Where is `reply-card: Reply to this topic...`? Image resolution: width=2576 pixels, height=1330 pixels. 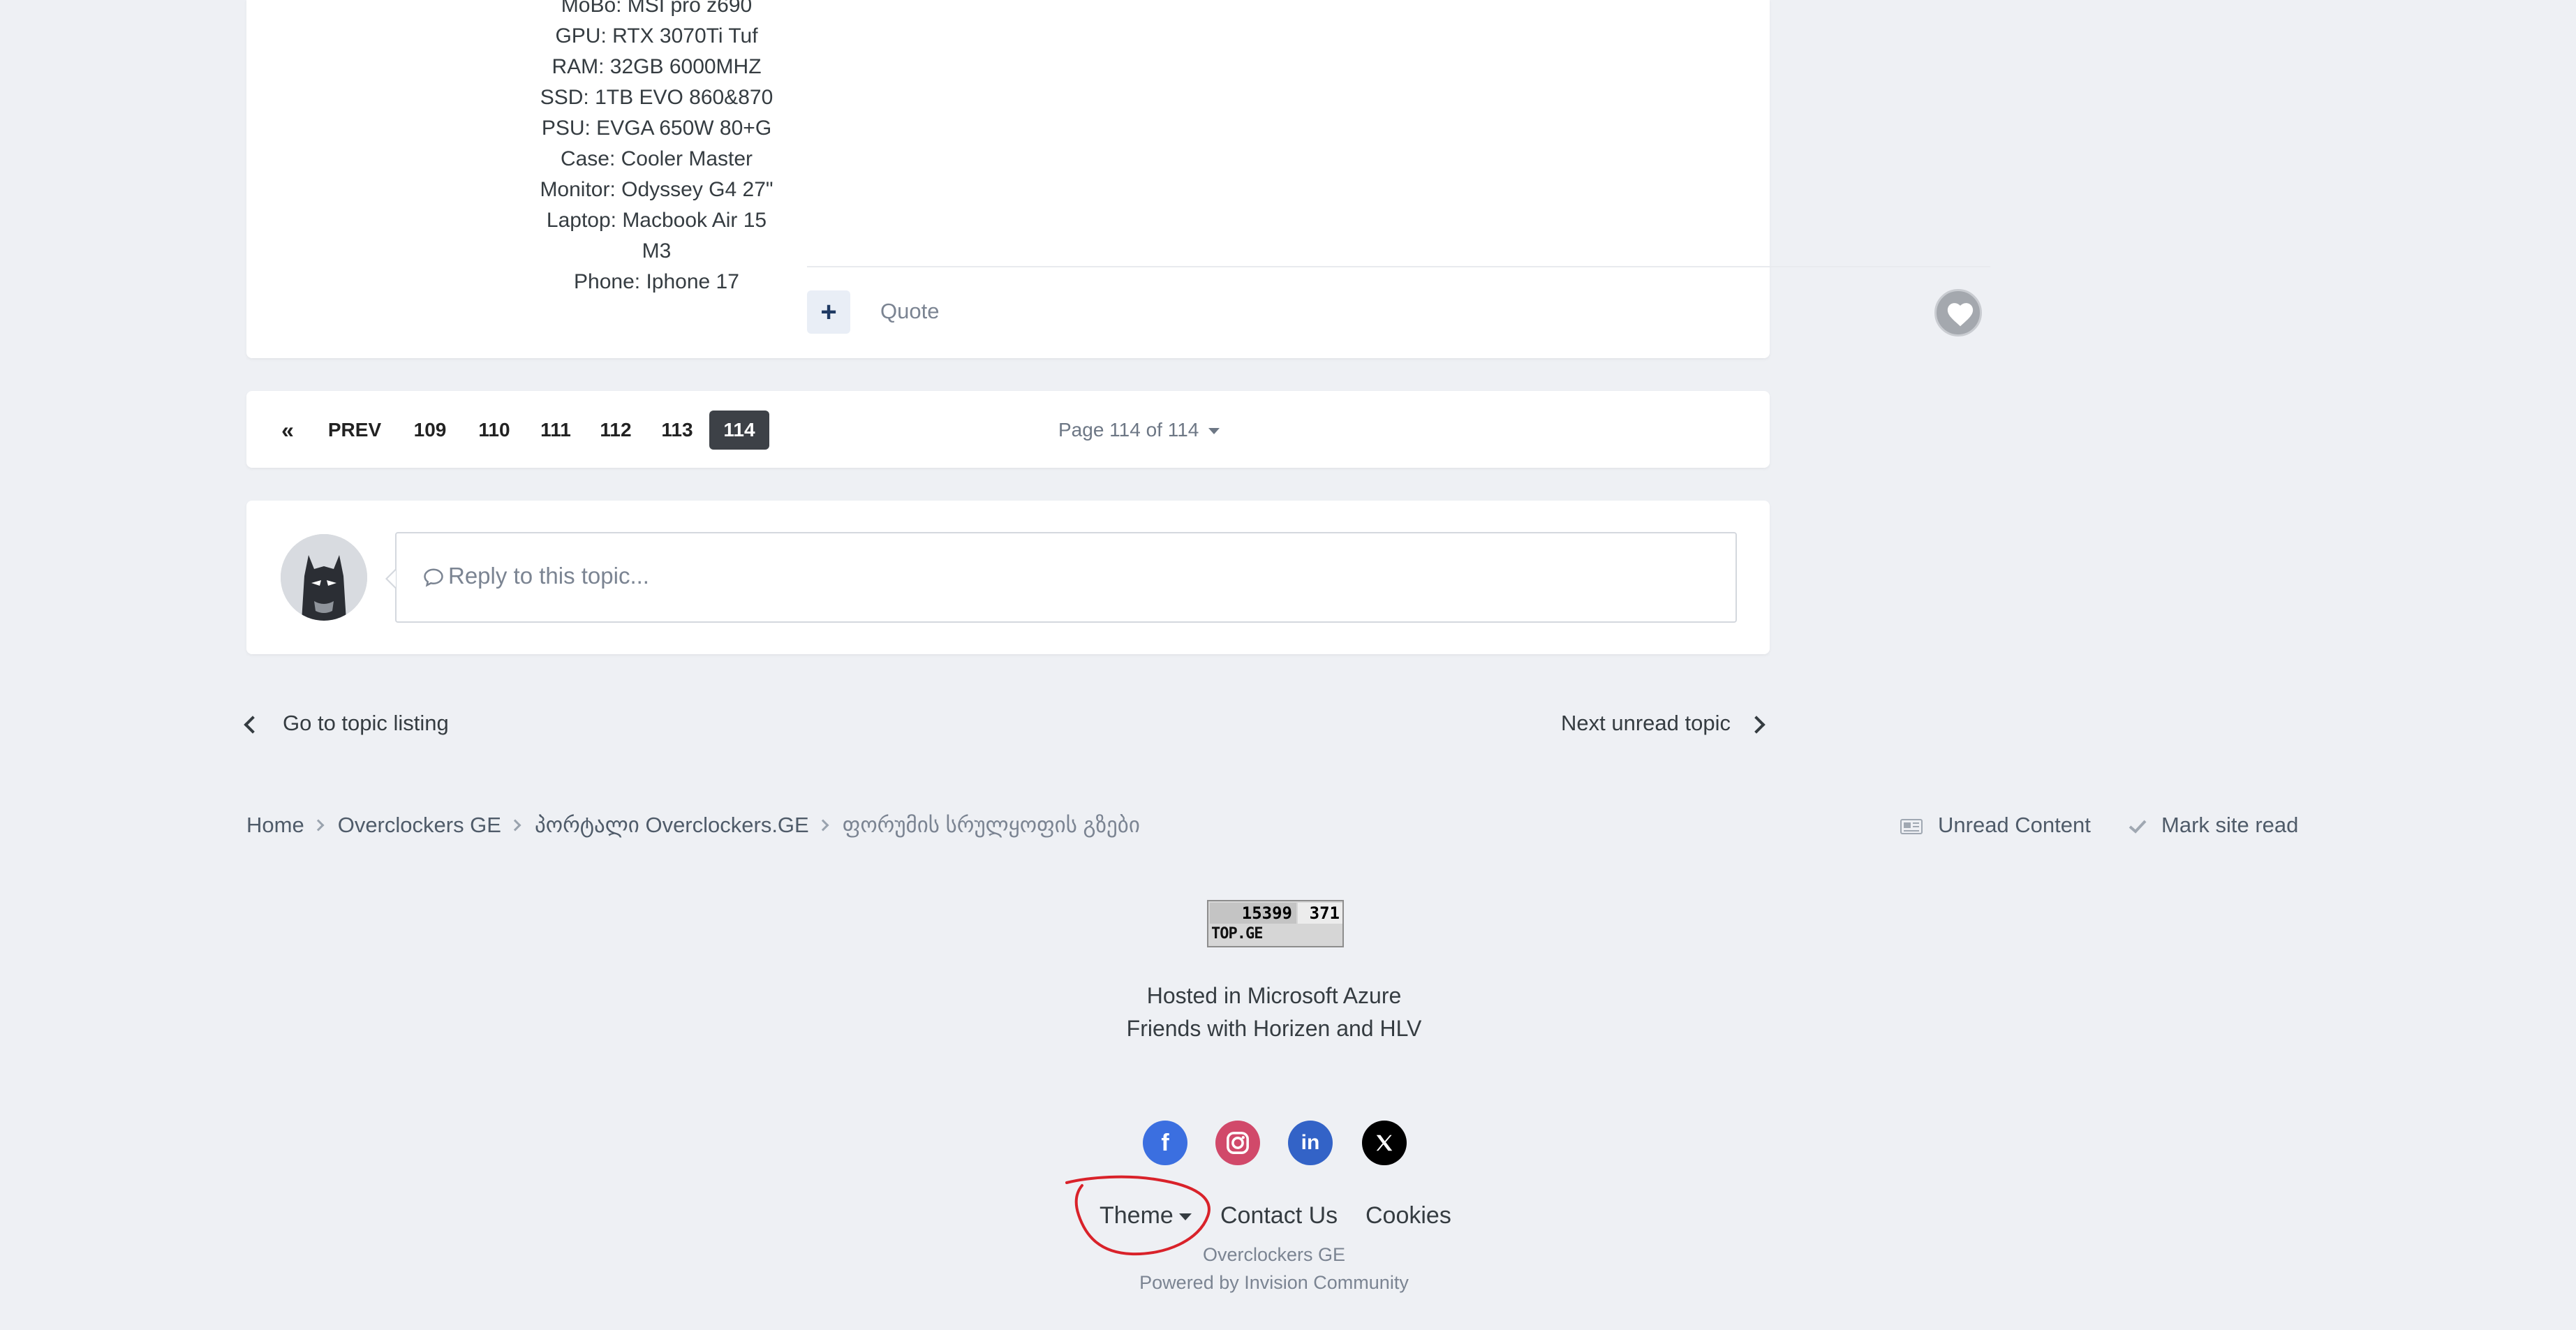 reply-card: Reply to this topic... is located at coordinates (1008, 577).